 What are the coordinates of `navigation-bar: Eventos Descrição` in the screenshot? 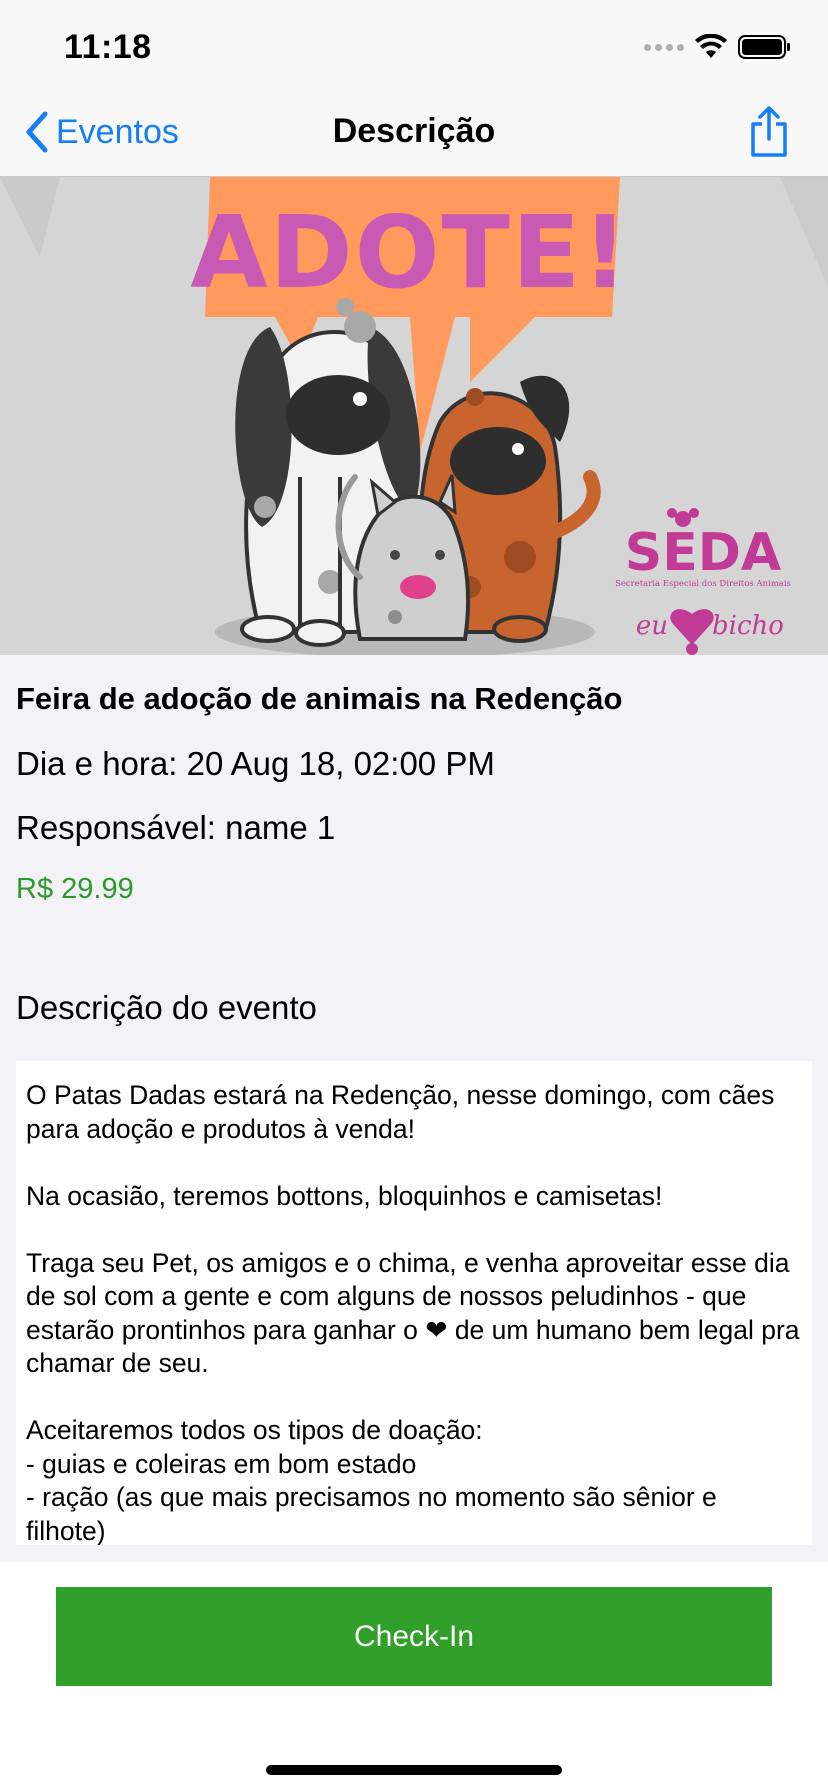 It's located at (414, 134).